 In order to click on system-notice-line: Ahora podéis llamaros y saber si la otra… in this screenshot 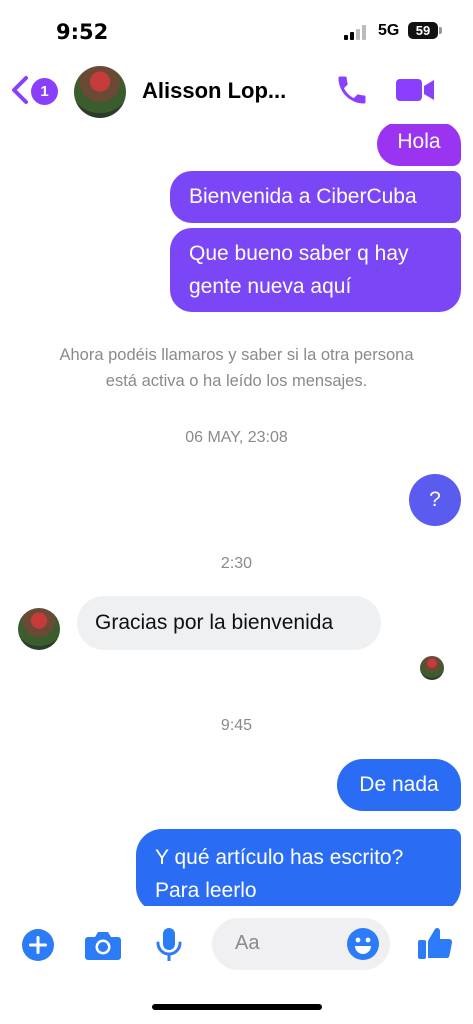, I will do `click(236, 355)`.